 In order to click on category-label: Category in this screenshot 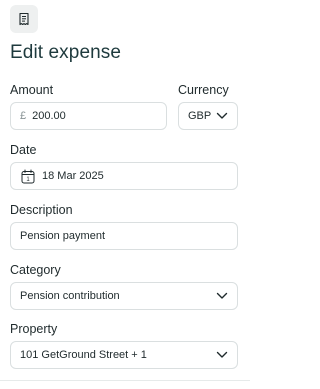, I will do `click(35, 270)`.